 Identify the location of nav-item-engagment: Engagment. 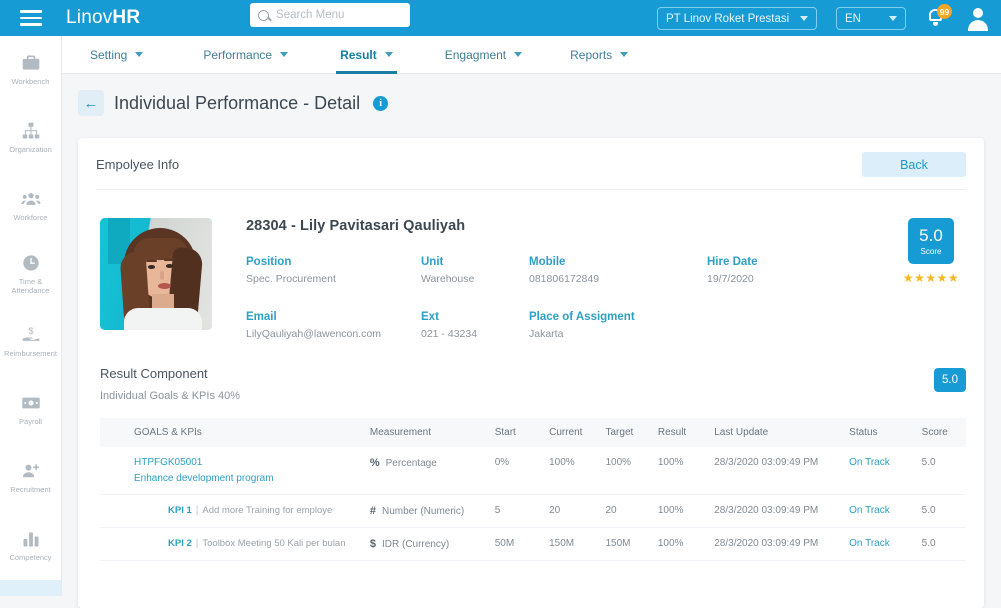
(483, 55).